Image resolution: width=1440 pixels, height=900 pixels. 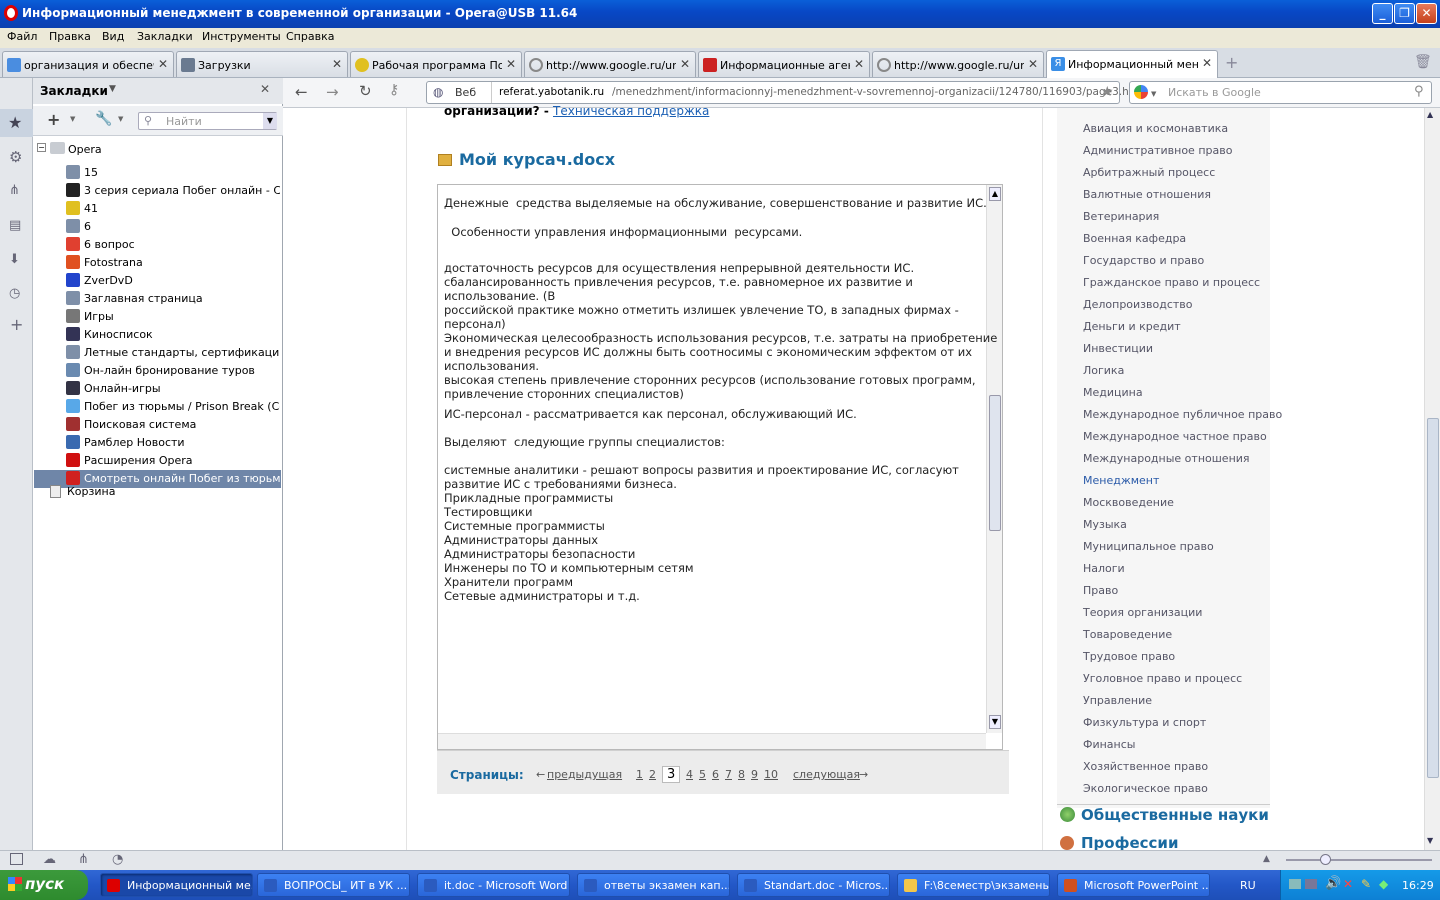 I want to click on new-tab-icon: +, so click(x=1231, y=62).